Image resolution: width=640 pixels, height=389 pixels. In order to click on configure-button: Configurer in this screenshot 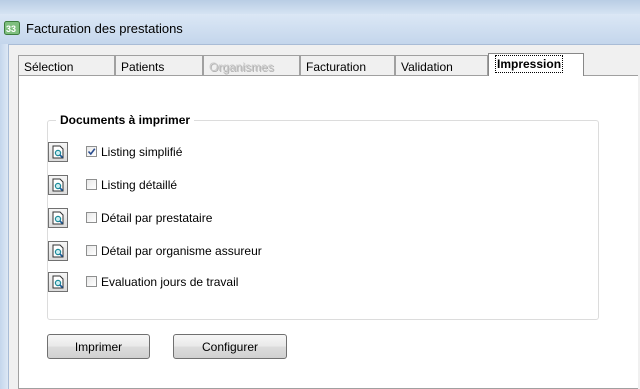, I will do `click(230, 346)`.